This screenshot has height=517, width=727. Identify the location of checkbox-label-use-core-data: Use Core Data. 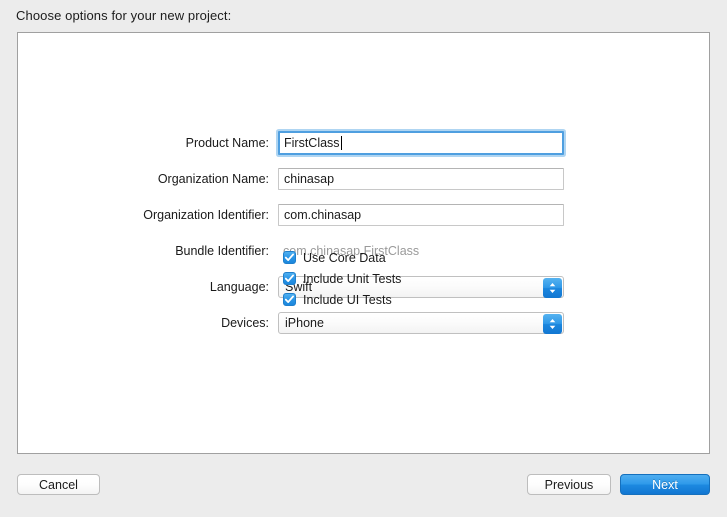
(344, 257).